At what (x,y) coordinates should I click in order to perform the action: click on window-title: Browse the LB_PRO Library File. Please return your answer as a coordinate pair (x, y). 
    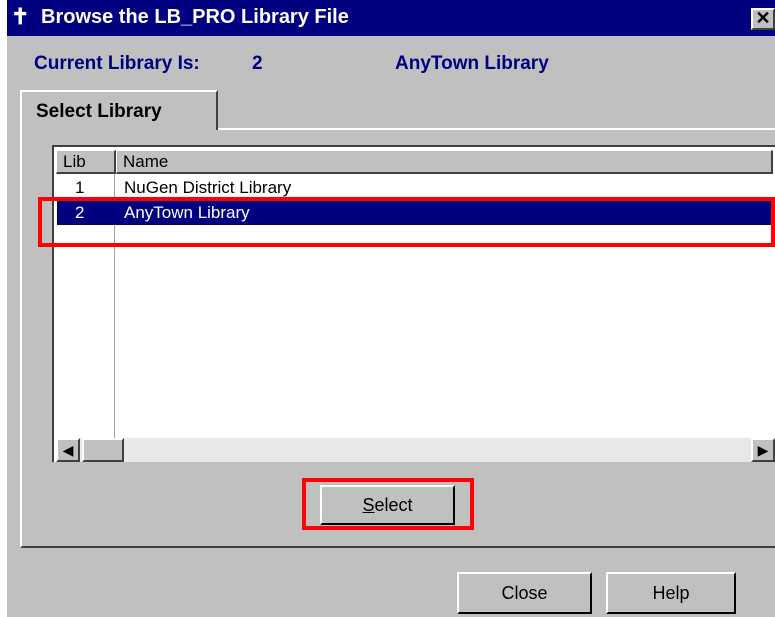
    Looking at the image, I should click on (195, 17).